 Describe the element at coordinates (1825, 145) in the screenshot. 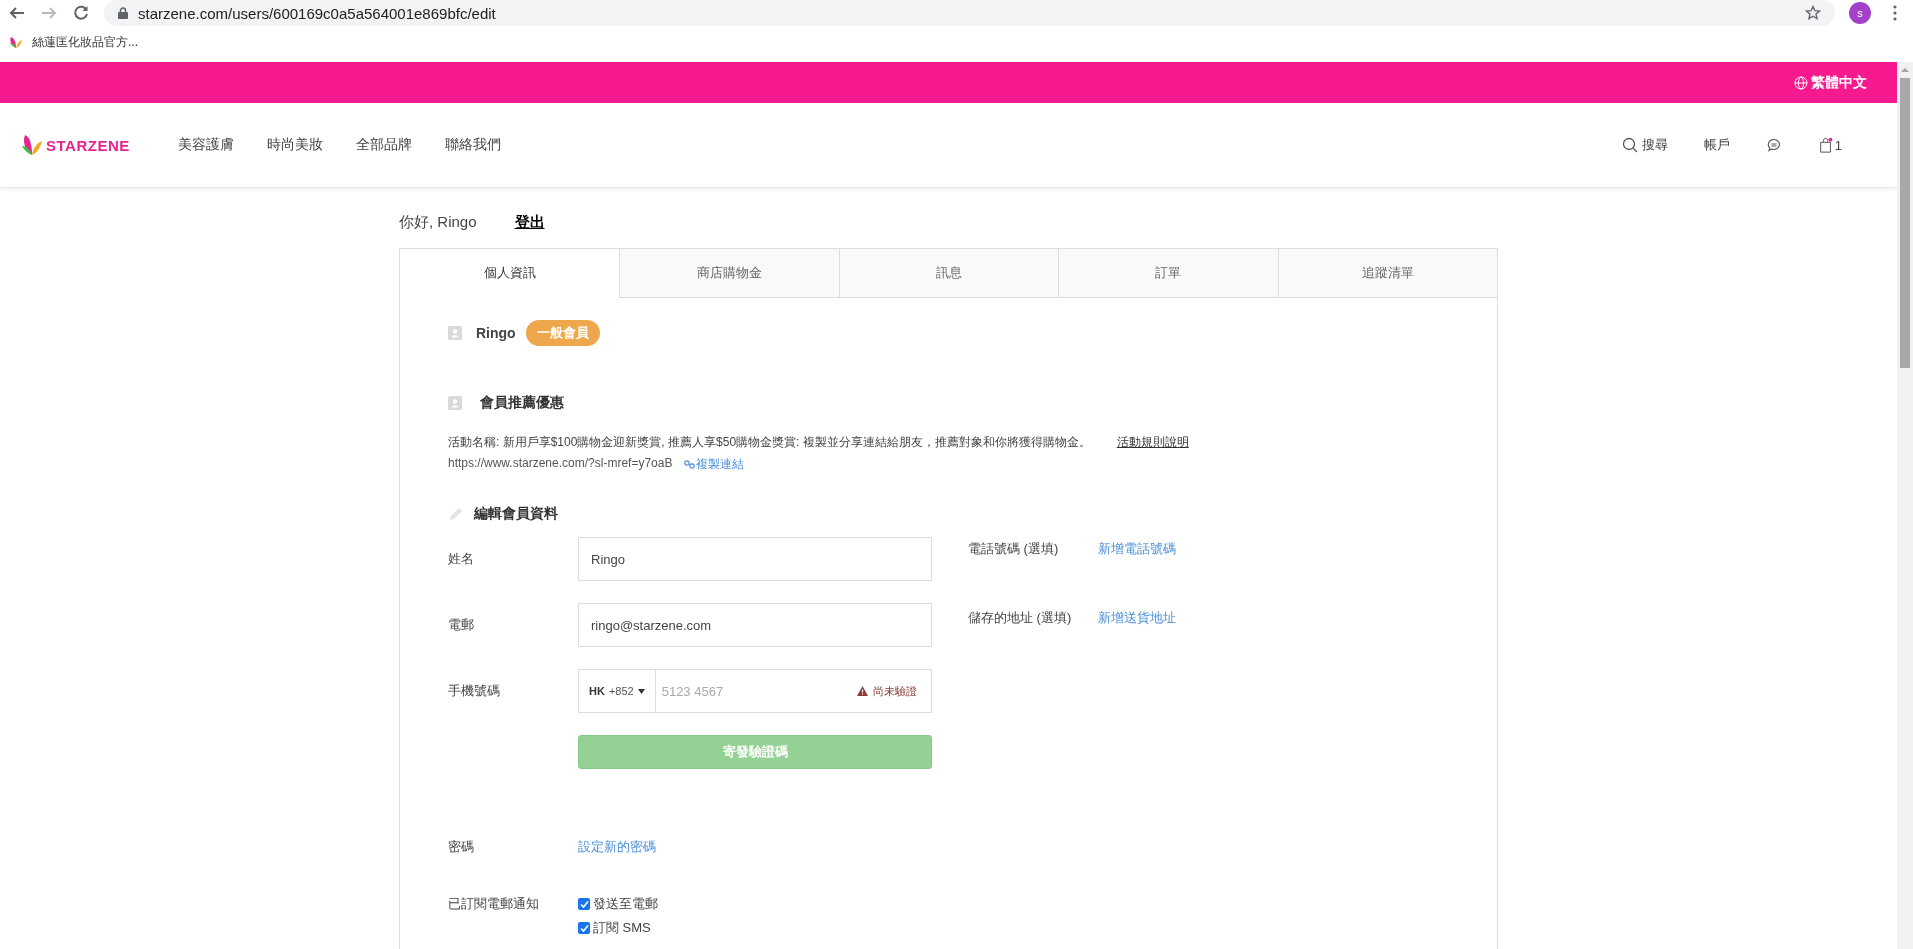

I see `shopping-bag-icon` at that location.